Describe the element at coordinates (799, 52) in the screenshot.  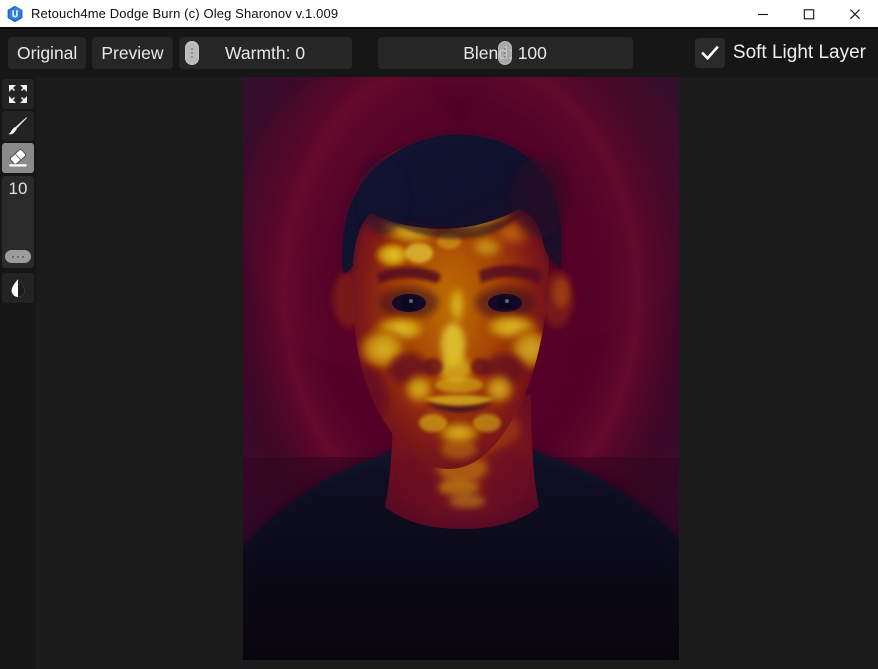
I see `soft-light-layer-label: Soft Light Layer` at that location.